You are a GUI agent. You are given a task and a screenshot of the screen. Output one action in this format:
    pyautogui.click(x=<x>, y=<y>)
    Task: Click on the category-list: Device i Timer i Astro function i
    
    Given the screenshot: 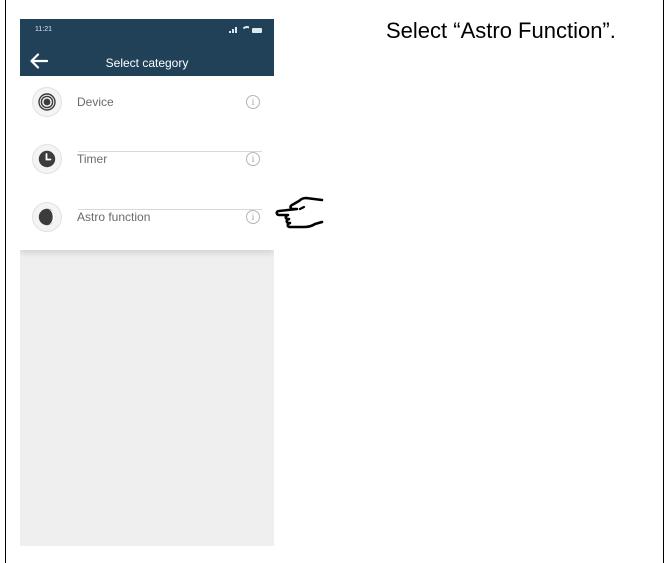 What is the action you would take?
    pyautogui.click(x=147, y=163)
    